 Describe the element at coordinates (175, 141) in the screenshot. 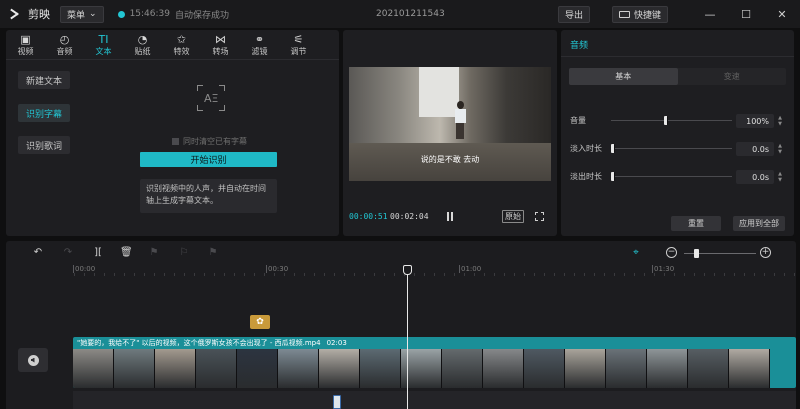

I see `clear-subtitles-checkbox` at that location.